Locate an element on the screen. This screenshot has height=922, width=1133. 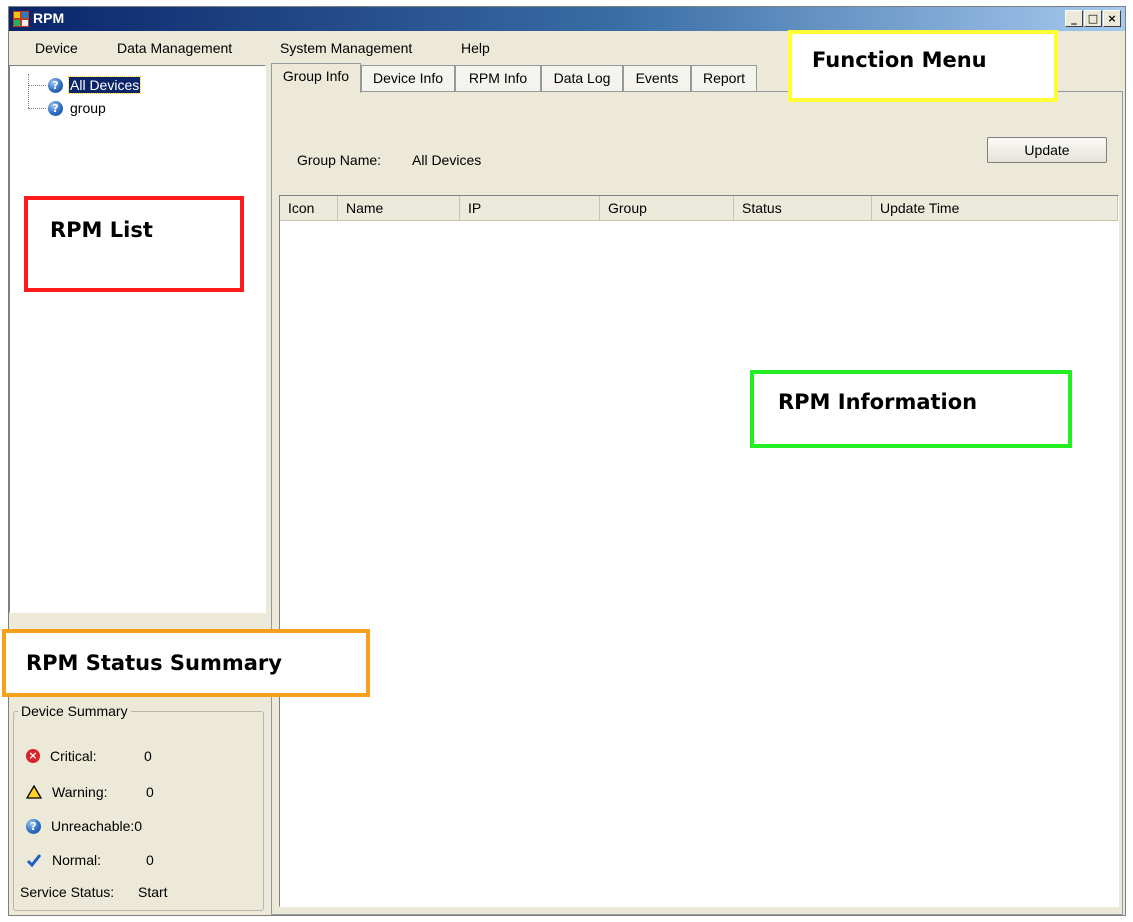
callout-rpm-list: RPM List is located at coordinates (134, 244).